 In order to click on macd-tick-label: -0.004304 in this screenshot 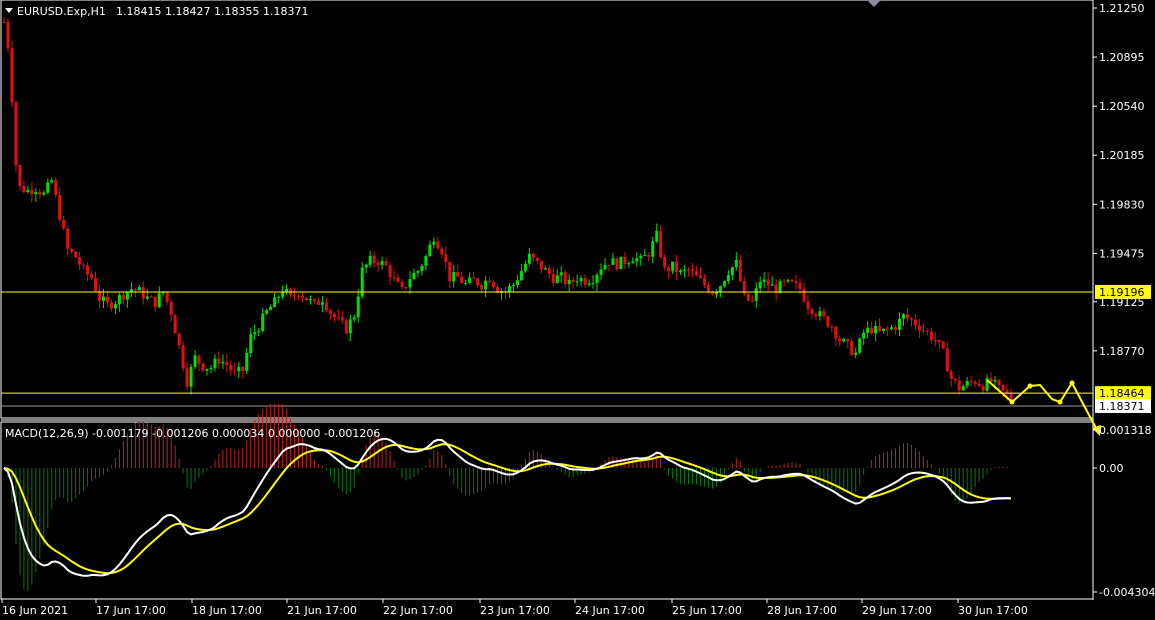, I will do `click(1127, 592)`.